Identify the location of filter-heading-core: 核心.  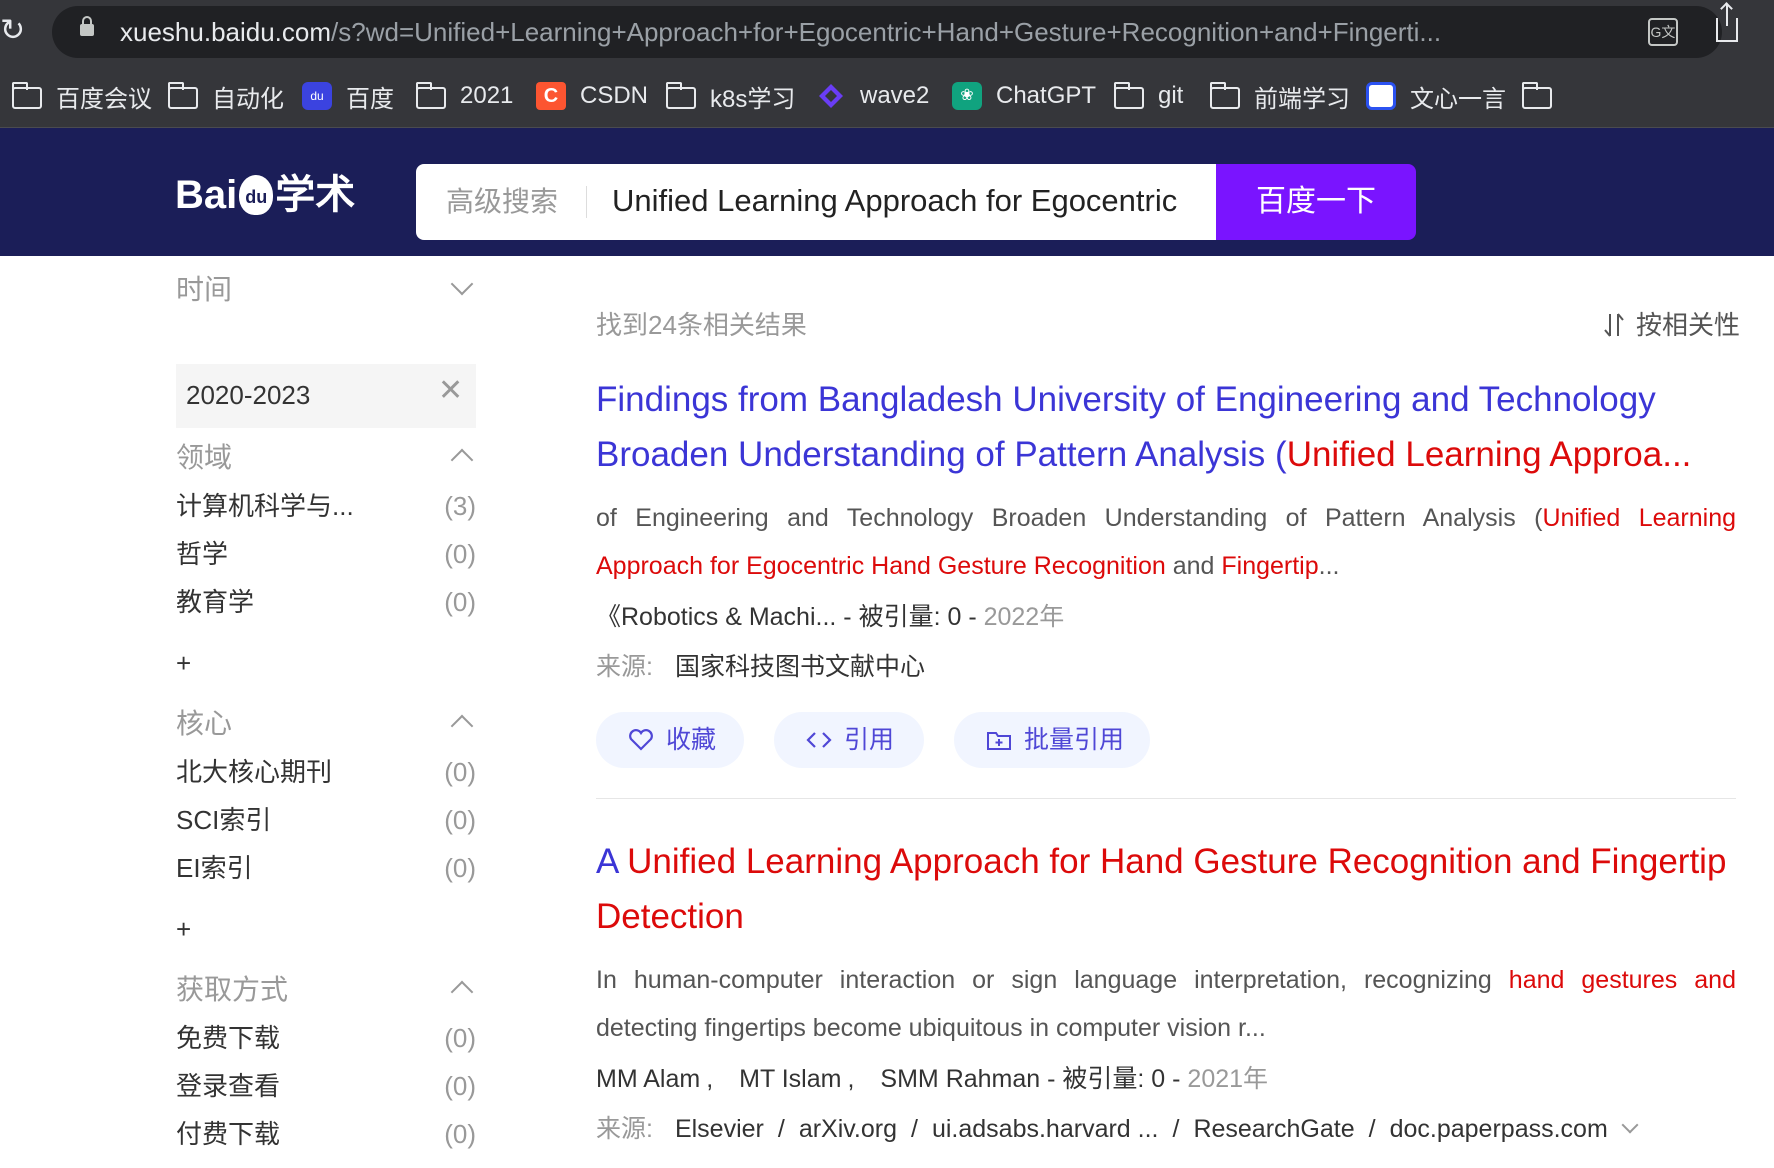
(204, 723).